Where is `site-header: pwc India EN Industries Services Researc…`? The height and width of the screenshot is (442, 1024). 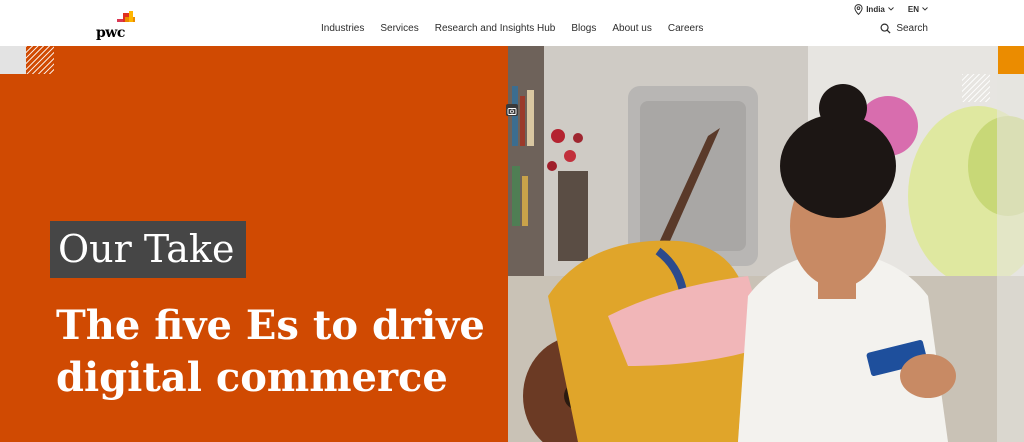
site-header: pwc India EN Industries Services Researc… is located at coordinates (512, 23).